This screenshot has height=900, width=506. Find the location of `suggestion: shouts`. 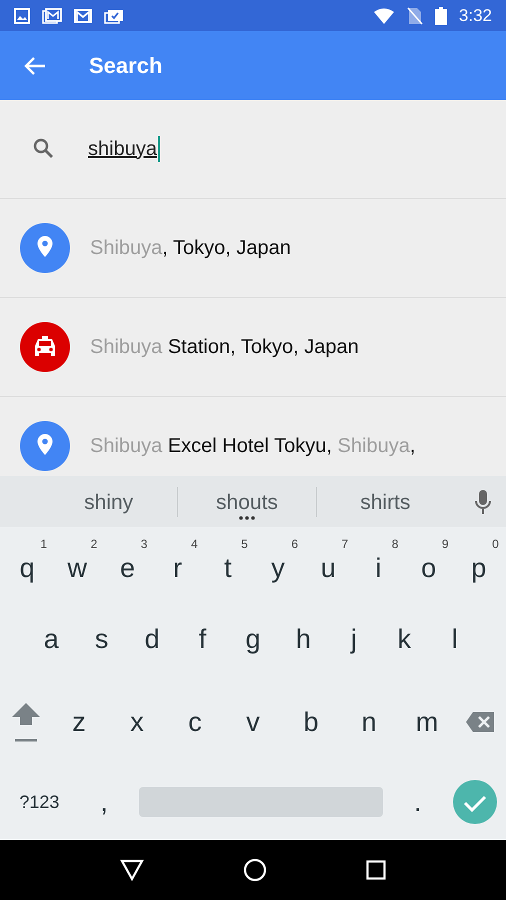

suggestion: shouts is located at coordinates (247, 502).